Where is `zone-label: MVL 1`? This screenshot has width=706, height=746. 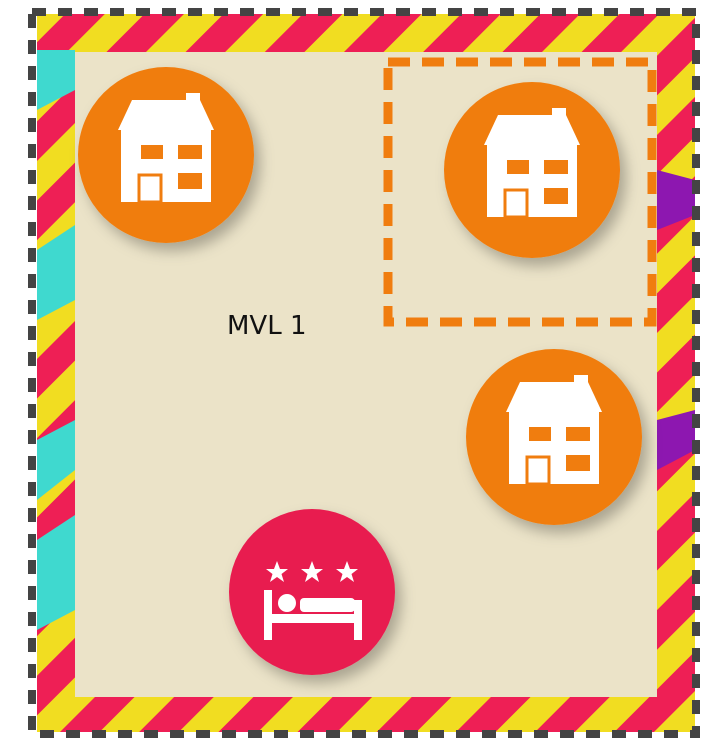
zone-label: MVL 1 is located at coordinates (267, 326).